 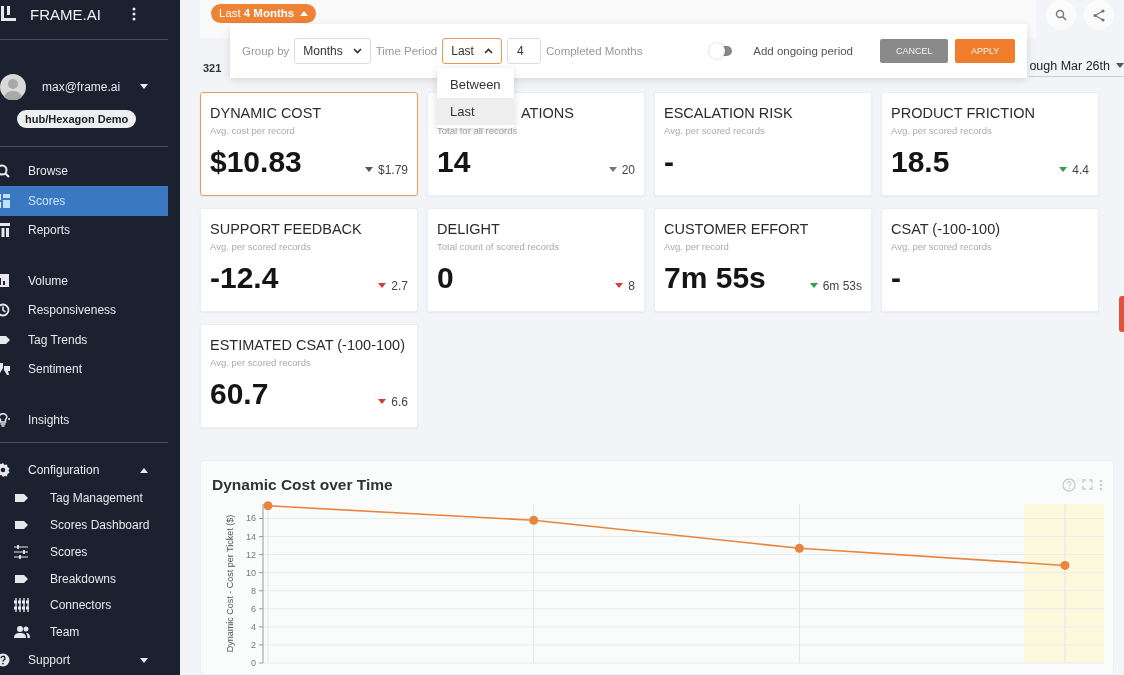 I want to click on user-email: max@frame.ai, so click(x=83, y=86).